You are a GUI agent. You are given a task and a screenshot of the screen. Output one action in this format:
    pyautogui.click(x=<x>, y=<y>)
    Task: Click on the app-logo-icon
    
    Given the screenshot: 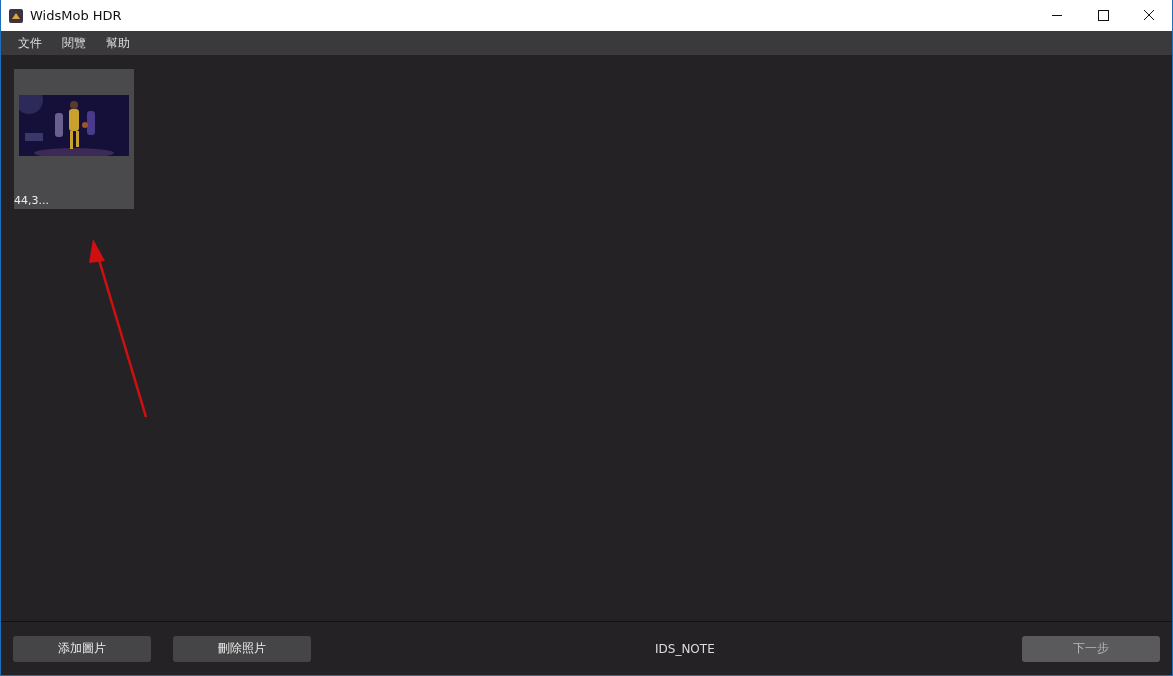 What is the action you would take?
    pyautogui.click(x=16, y=15)
    